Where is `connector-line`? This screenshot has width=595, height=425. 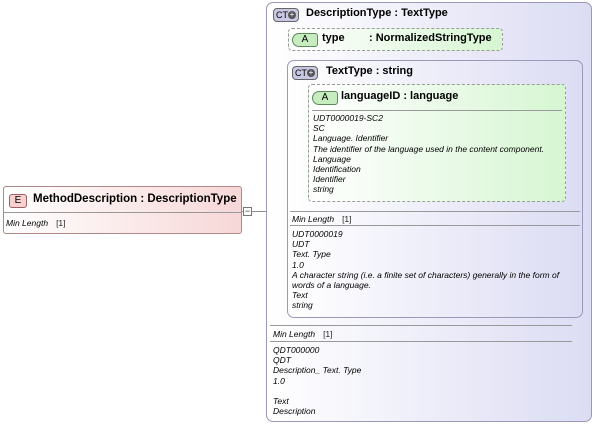
connector-line is located at coordinates (259, 211).